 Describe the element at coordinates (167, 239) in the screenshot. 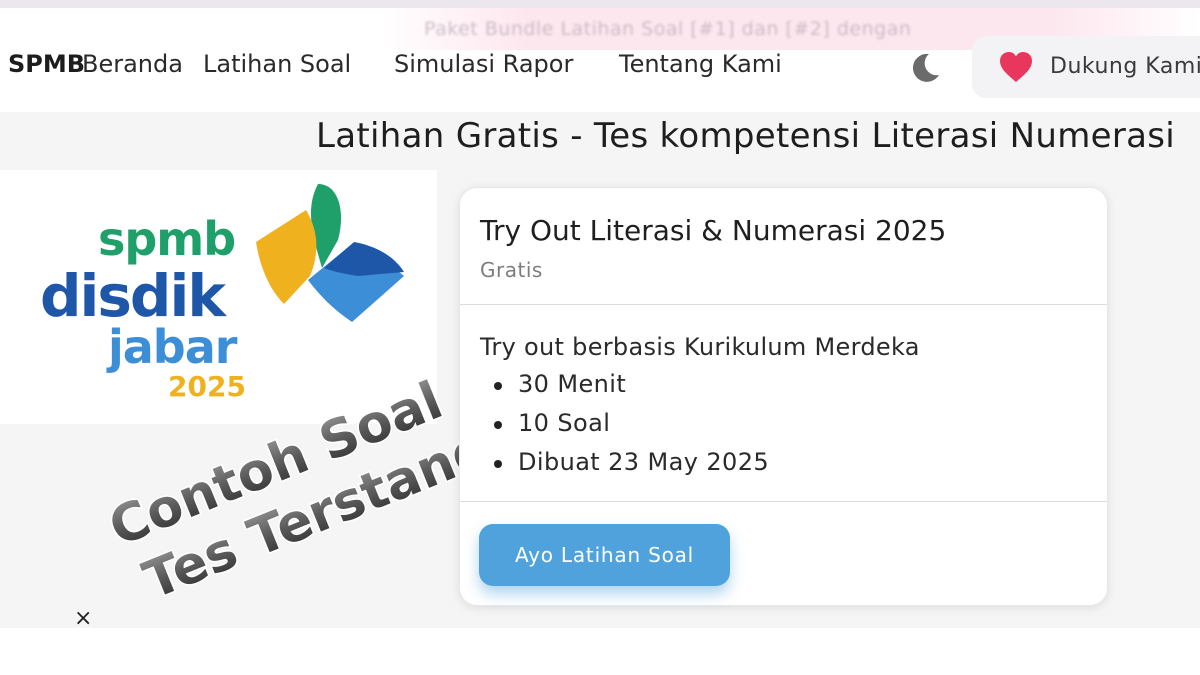

I see `logo-text-spmb: spmb` at that location.